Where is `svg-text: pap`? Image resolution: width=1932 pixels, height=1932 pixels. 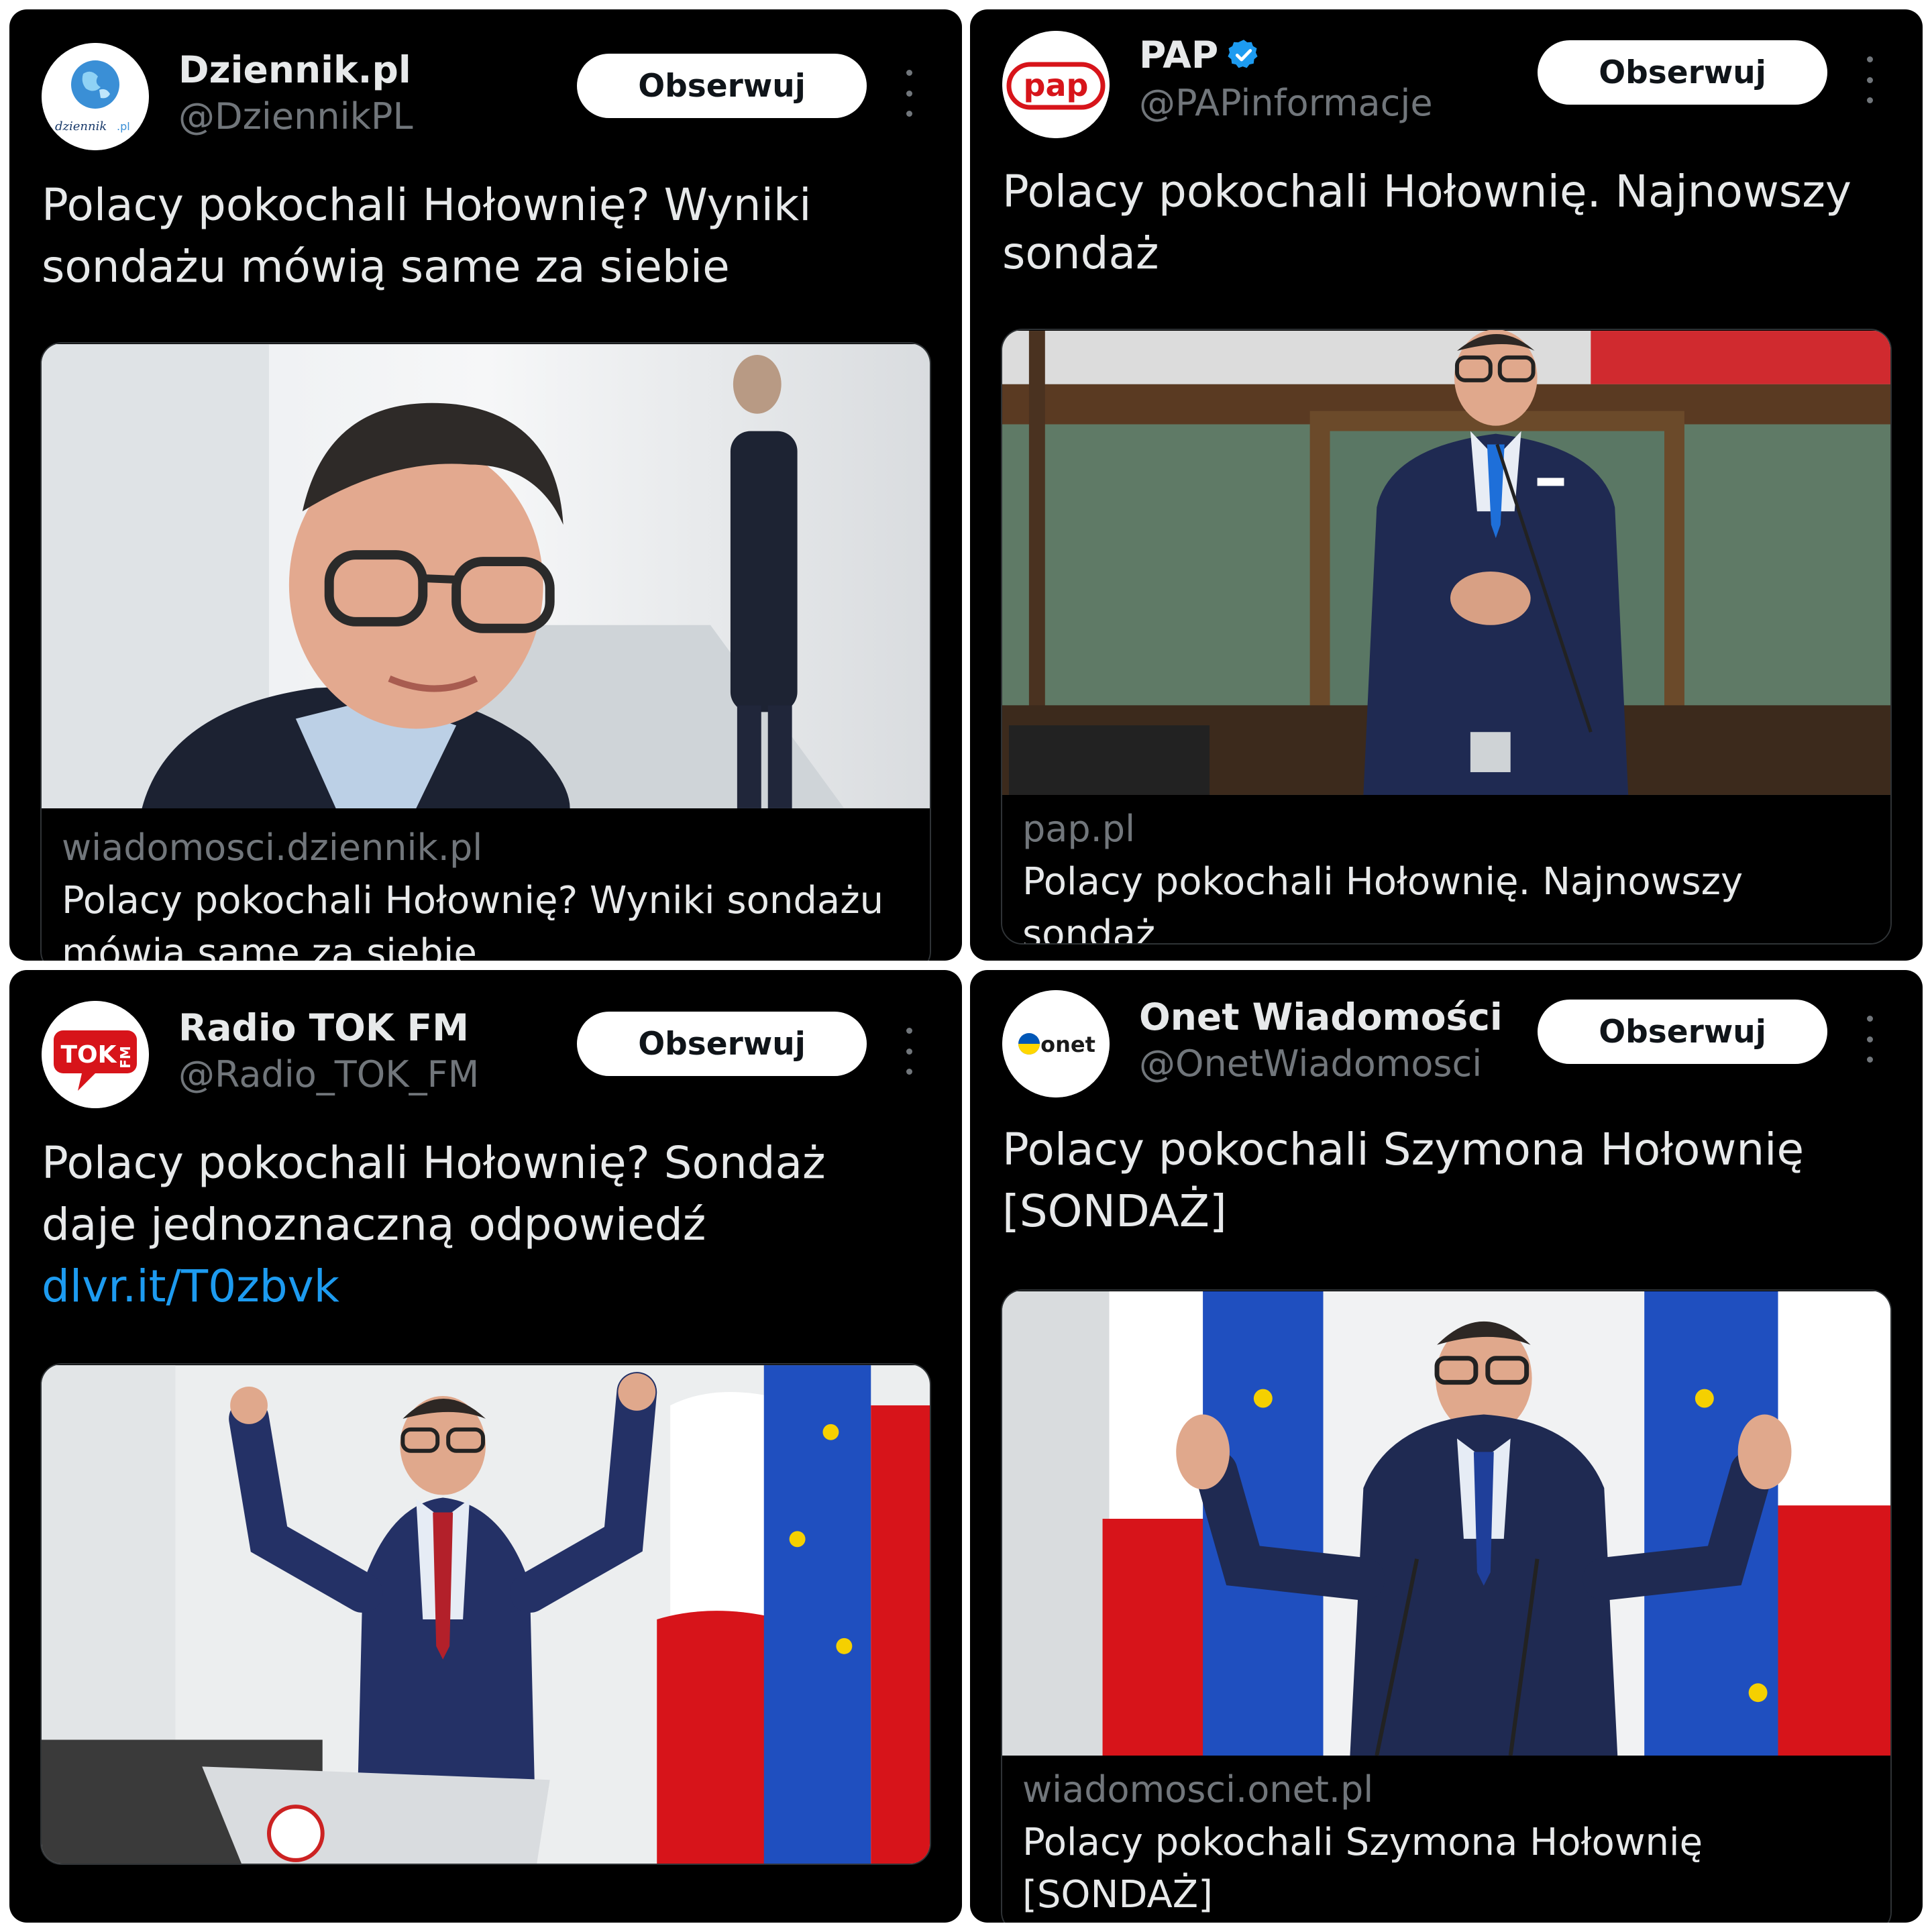 svg-text: pap is located at coordinates (1056, 85).